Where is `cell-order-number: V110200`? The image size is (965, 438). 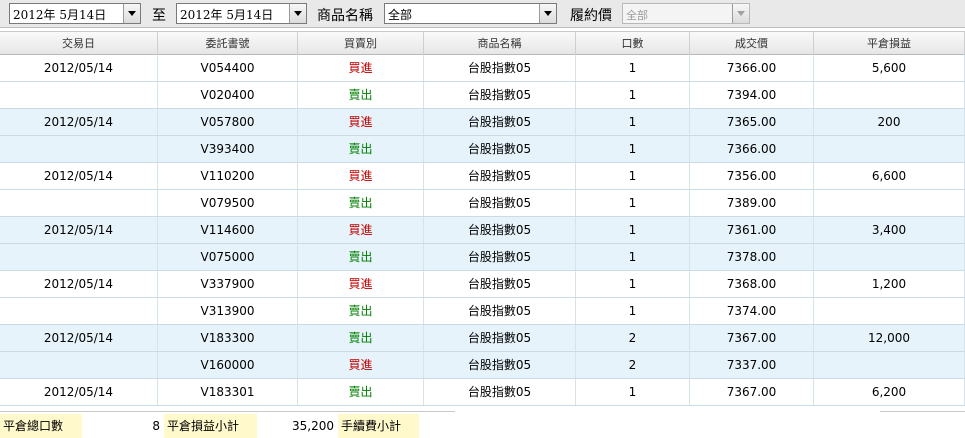
cell-order-number: V110200 is located at coordinates (228, 176).